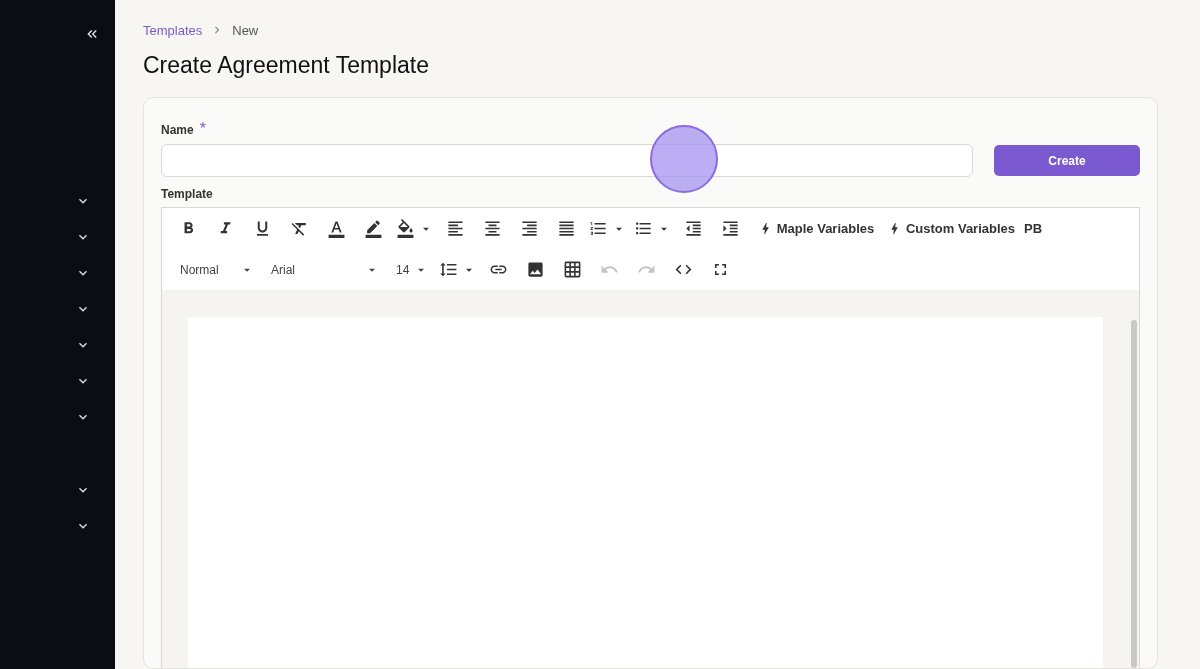  What do you see at coordinates (202, 128) in the screenshot?
I see `required-mark: *` at bounding box center [202, 128].